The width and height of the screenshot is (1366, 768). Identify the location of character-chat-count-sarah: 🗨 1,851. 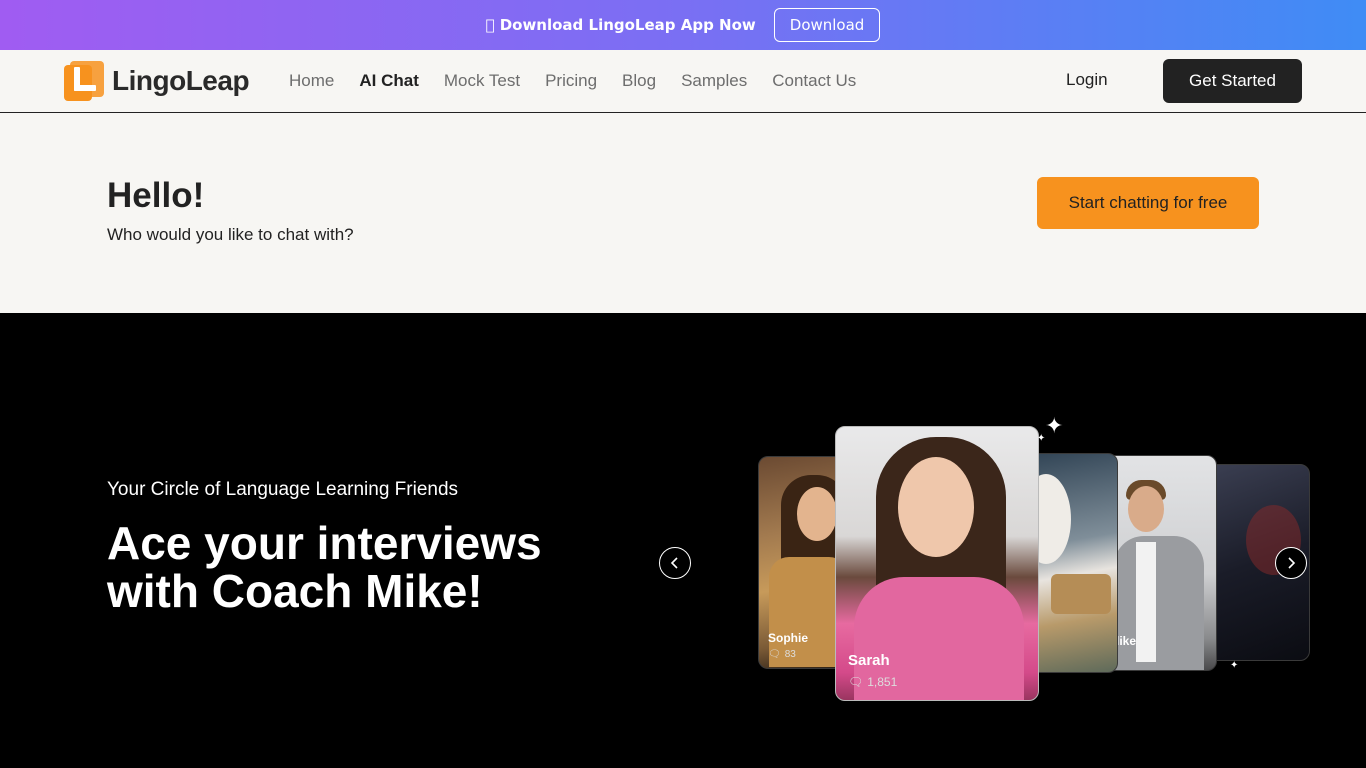
(873, 682).